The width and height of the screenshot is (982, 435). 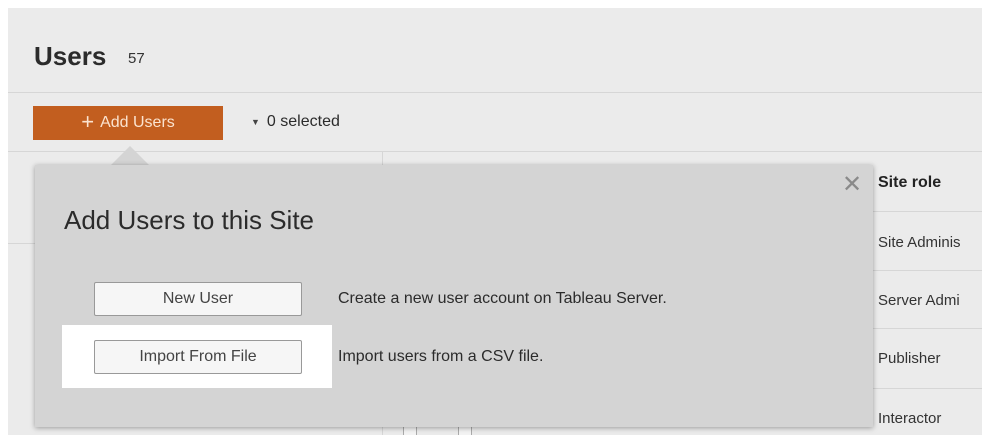 I want to click on dialog-title: Add Users to this Site, so click(x=189, y=220).